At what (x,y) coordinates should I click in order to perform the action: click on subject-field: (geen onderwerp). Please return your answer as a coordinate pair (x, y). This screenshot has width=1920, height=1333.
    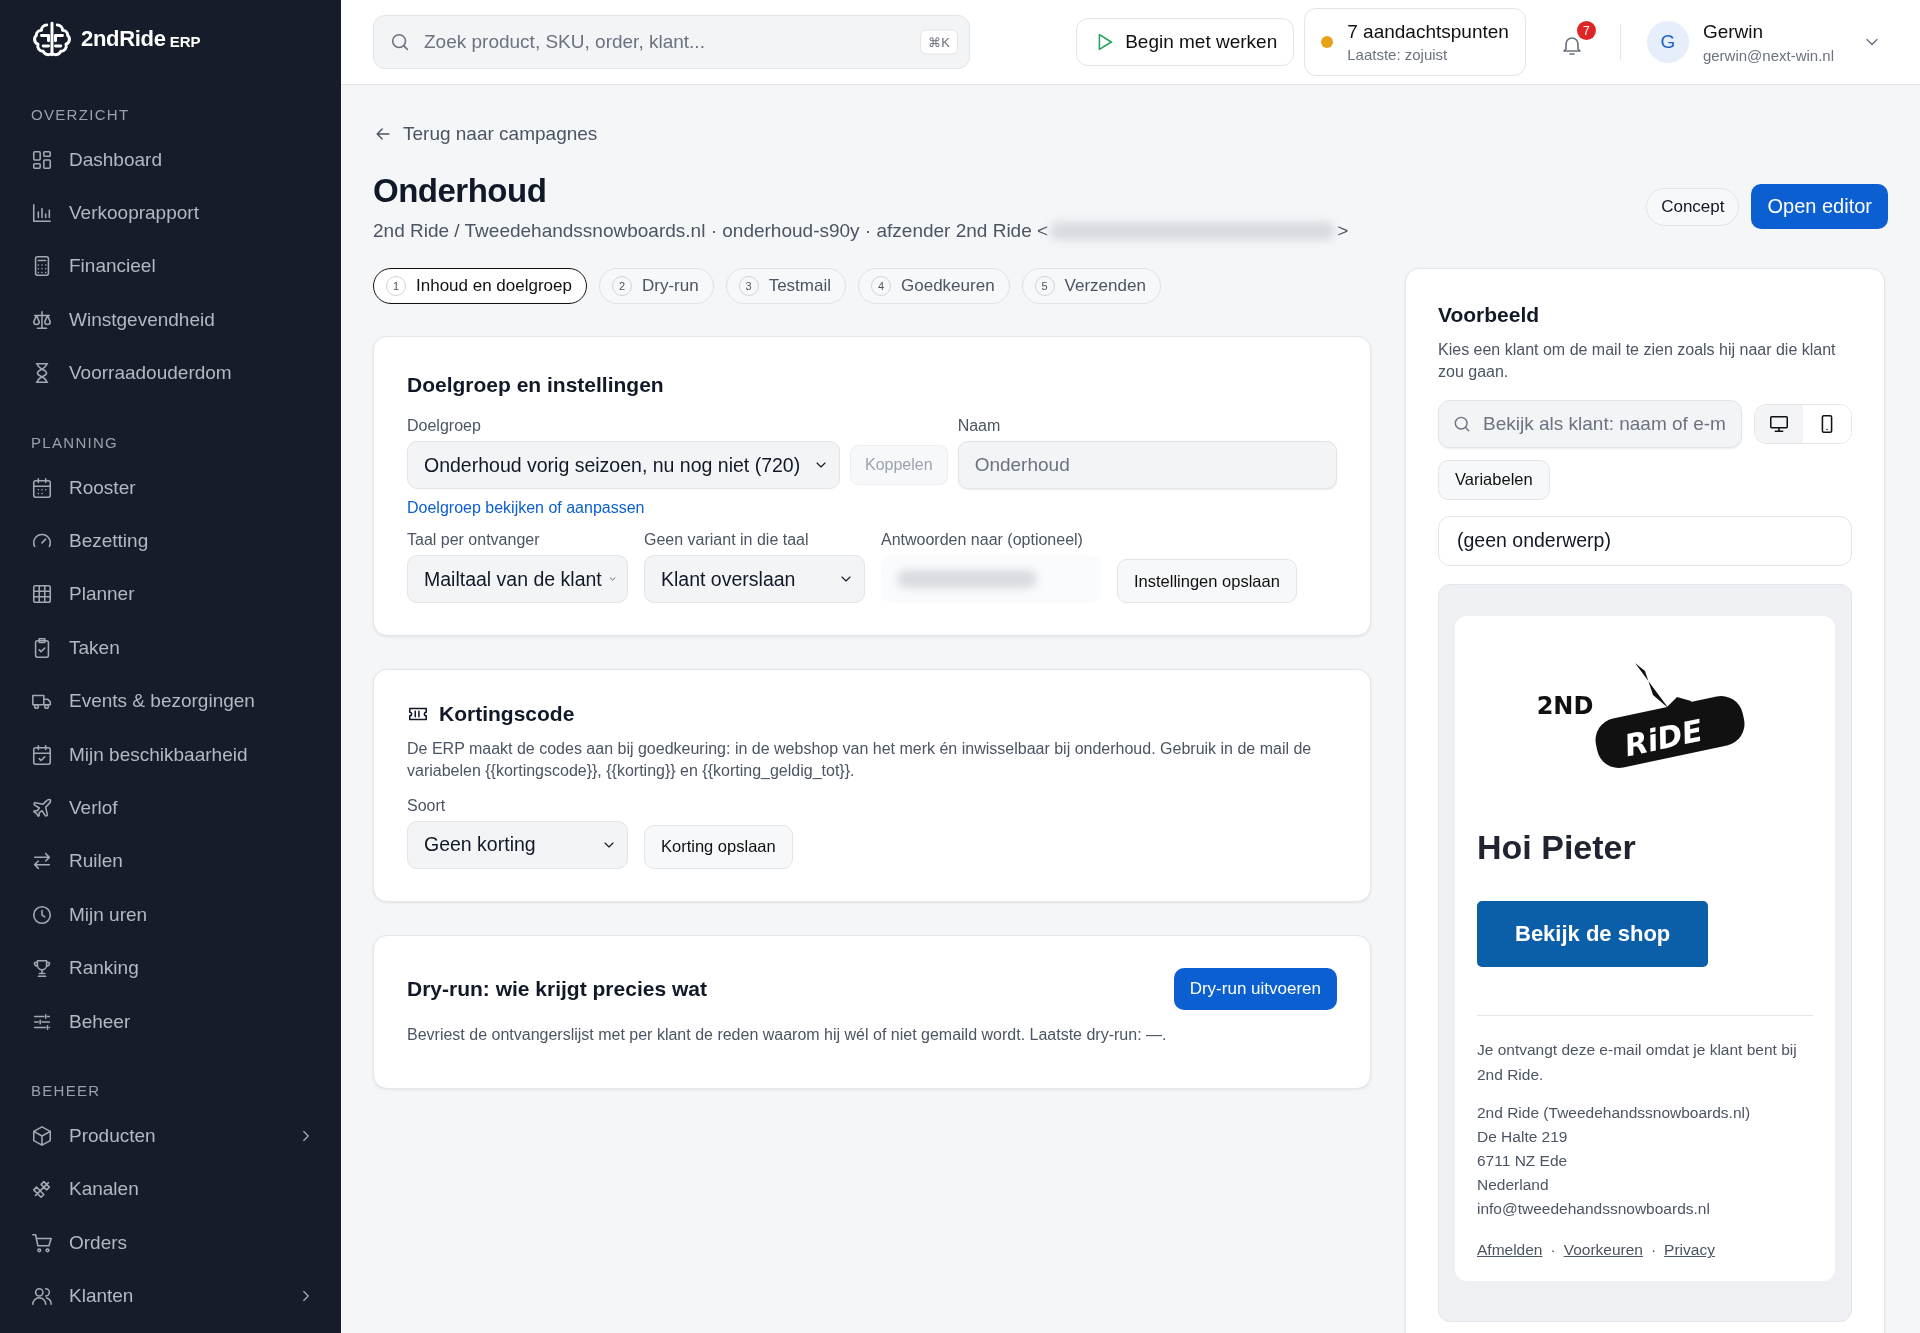
    Looking at the image, I should click on (1645, 540).